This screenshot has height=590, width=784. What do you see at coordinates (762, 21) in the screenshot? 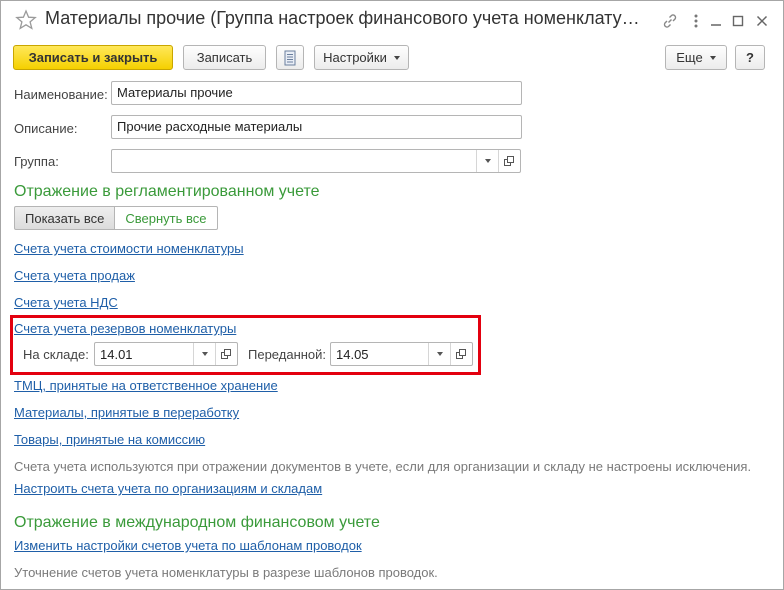
I see `close-icon` at bounding box center [762, 21].